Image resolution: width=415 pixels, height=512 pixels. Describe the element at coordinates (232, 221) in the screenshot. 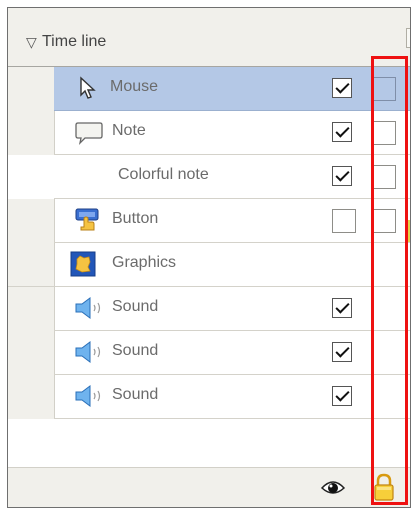

I see `timeline-row-button: Button` at that location.